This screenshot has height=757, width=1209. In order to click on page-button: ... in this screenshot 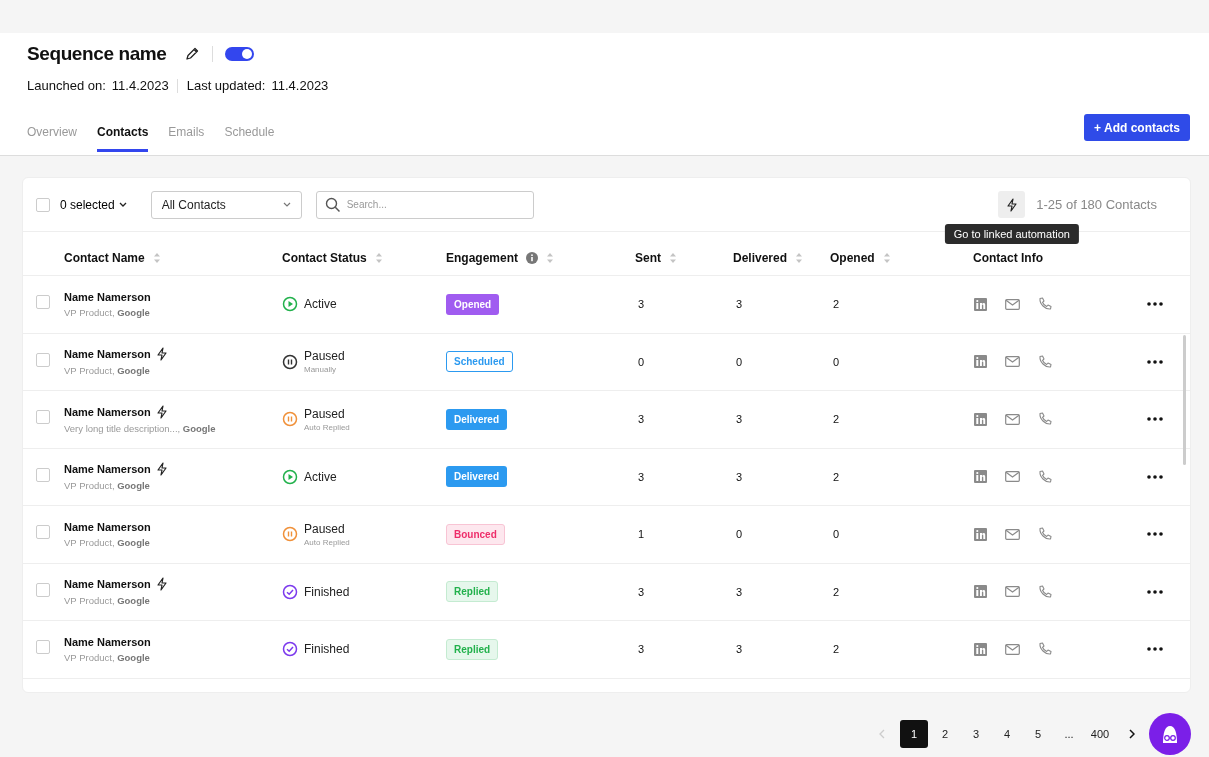, I will do `click(1069, 734)`.